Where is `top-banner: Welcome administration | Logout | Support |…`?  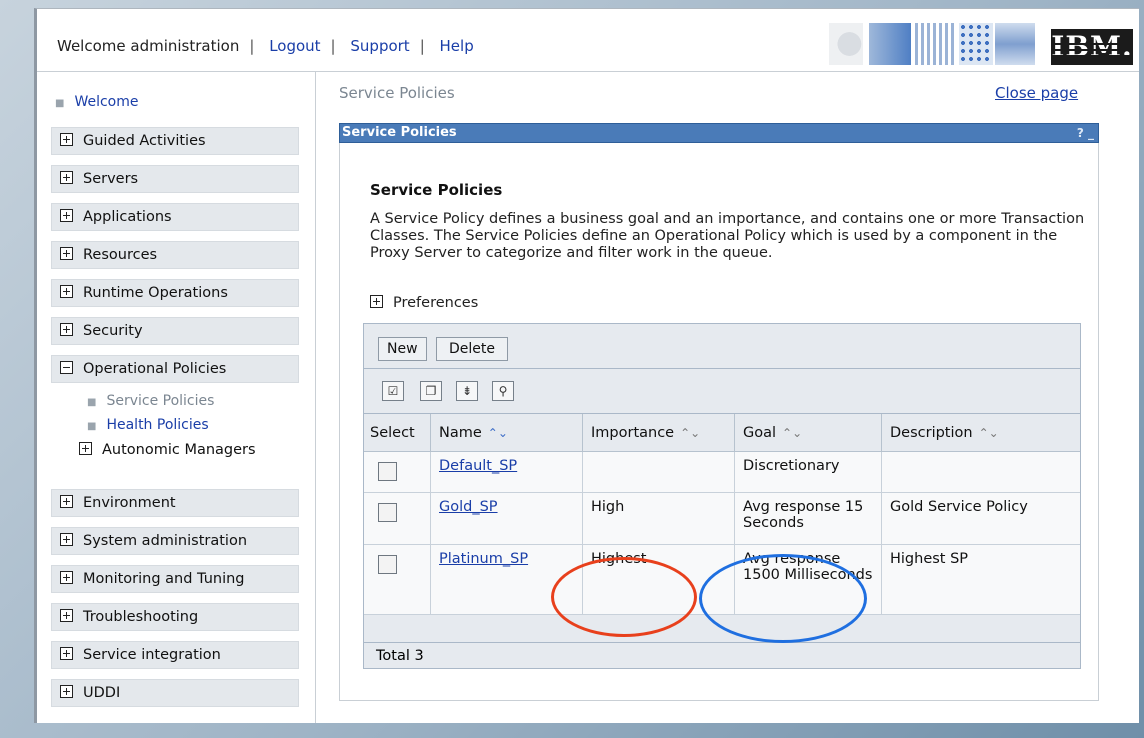 top-banner: Welcome administration | Logout | Support |… is located at coordinates (588, 40).